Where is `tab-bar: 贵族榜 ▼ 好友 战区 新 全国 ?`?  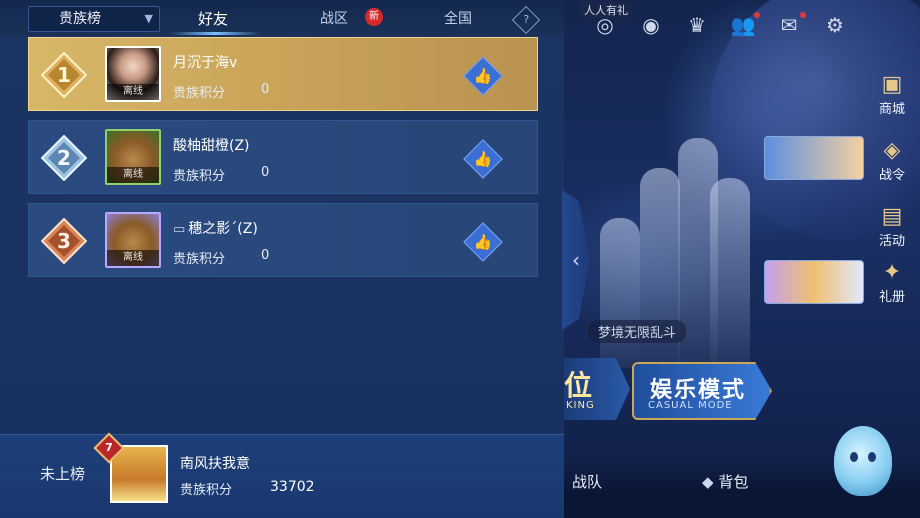
tab-bar: 贵族榜 ▼ 好友 战区 新 全国 ? is located at coordinates (282, 18).